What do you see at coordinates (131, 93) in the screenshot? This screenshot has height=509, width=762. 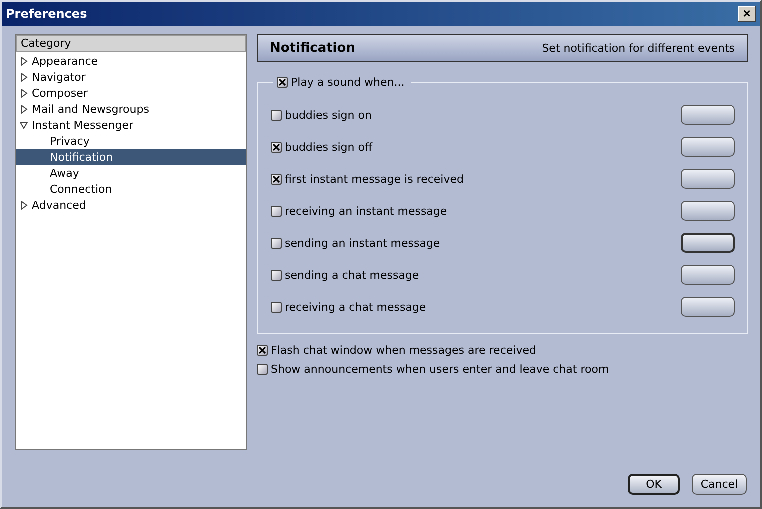 I see `tree-item: Composer` at bounding box center [131, 93].